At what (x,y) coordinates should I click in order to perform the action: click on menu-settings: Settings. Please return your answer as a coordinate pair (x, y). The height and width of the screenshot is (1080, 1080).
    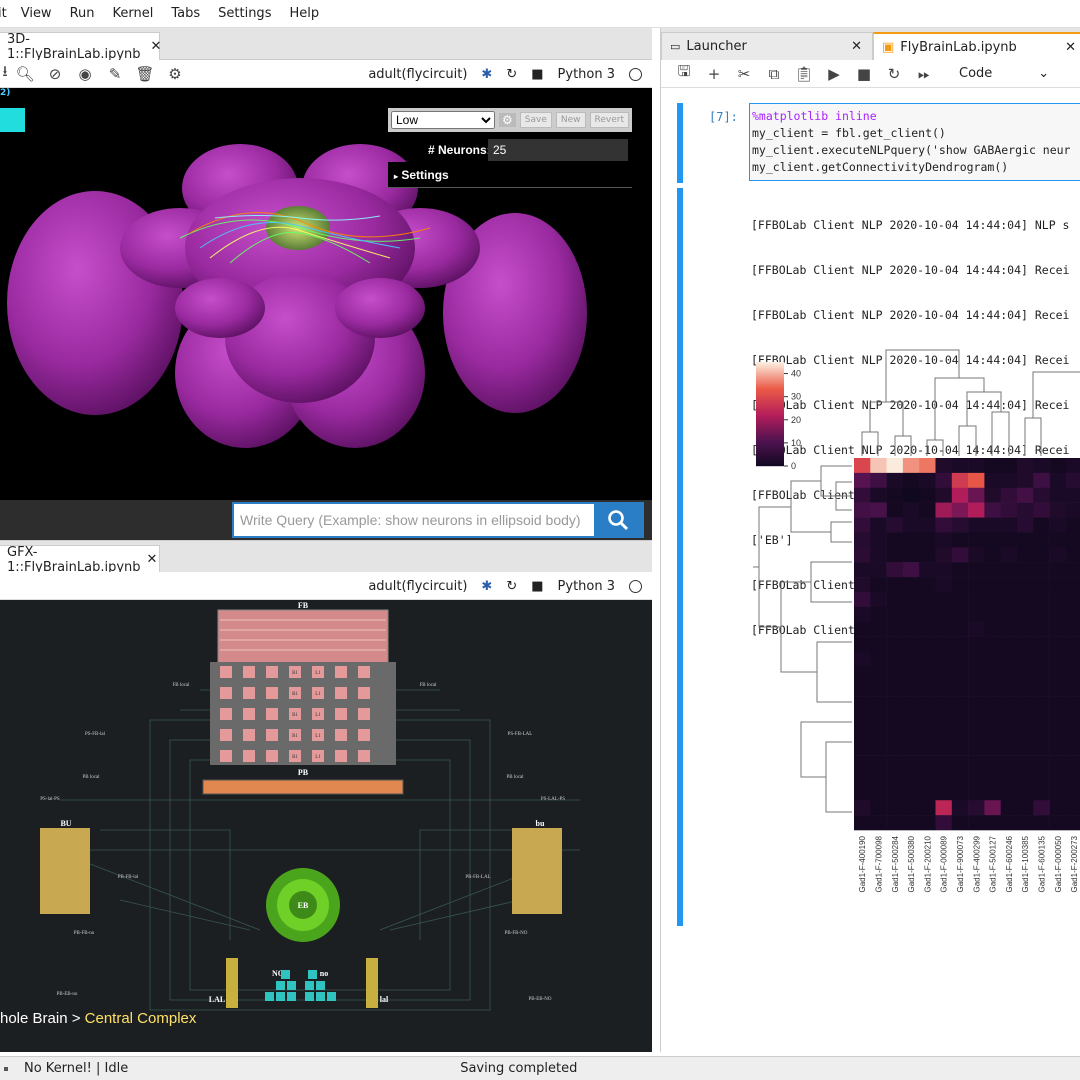
    Looking at the image, I should click on (253, 13).